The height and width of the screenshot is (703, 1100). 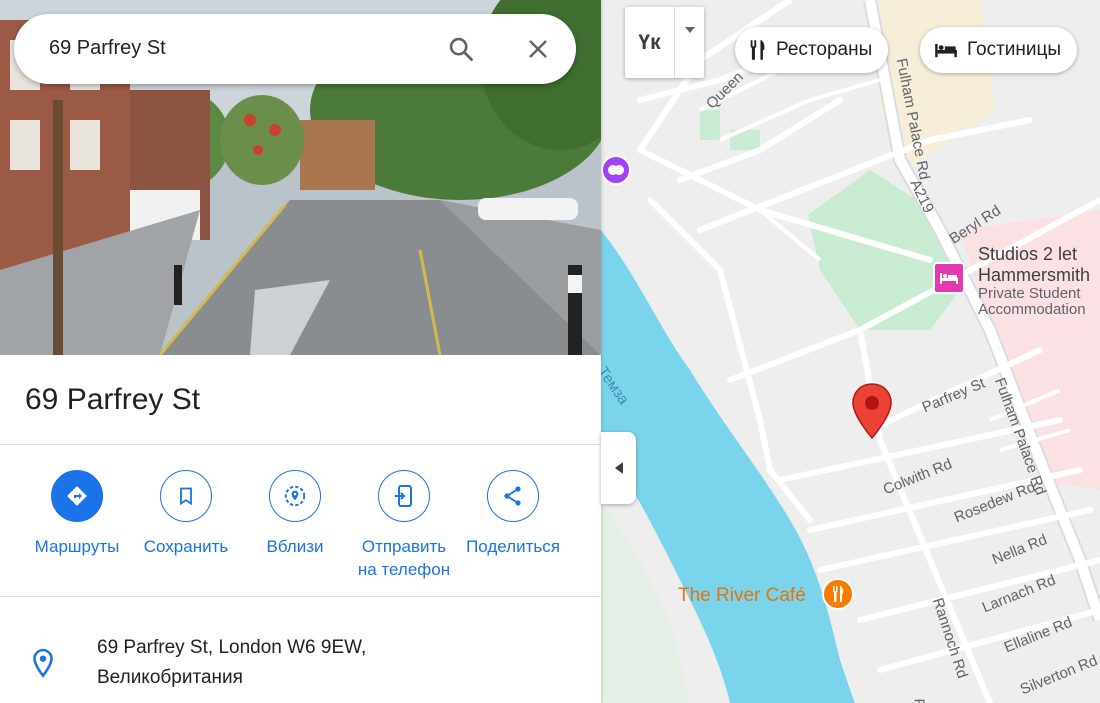 I want to click on share-circle, so click(x=513, y=496).